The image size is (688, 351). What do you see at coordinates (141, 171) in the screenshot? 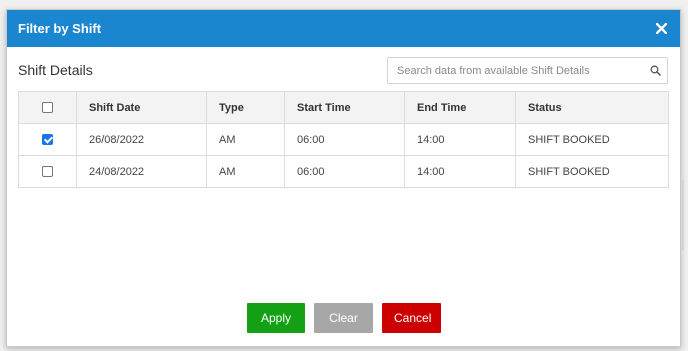
I see `cell-shift-date: 24/08/2022` at bounding box center [141, 171].